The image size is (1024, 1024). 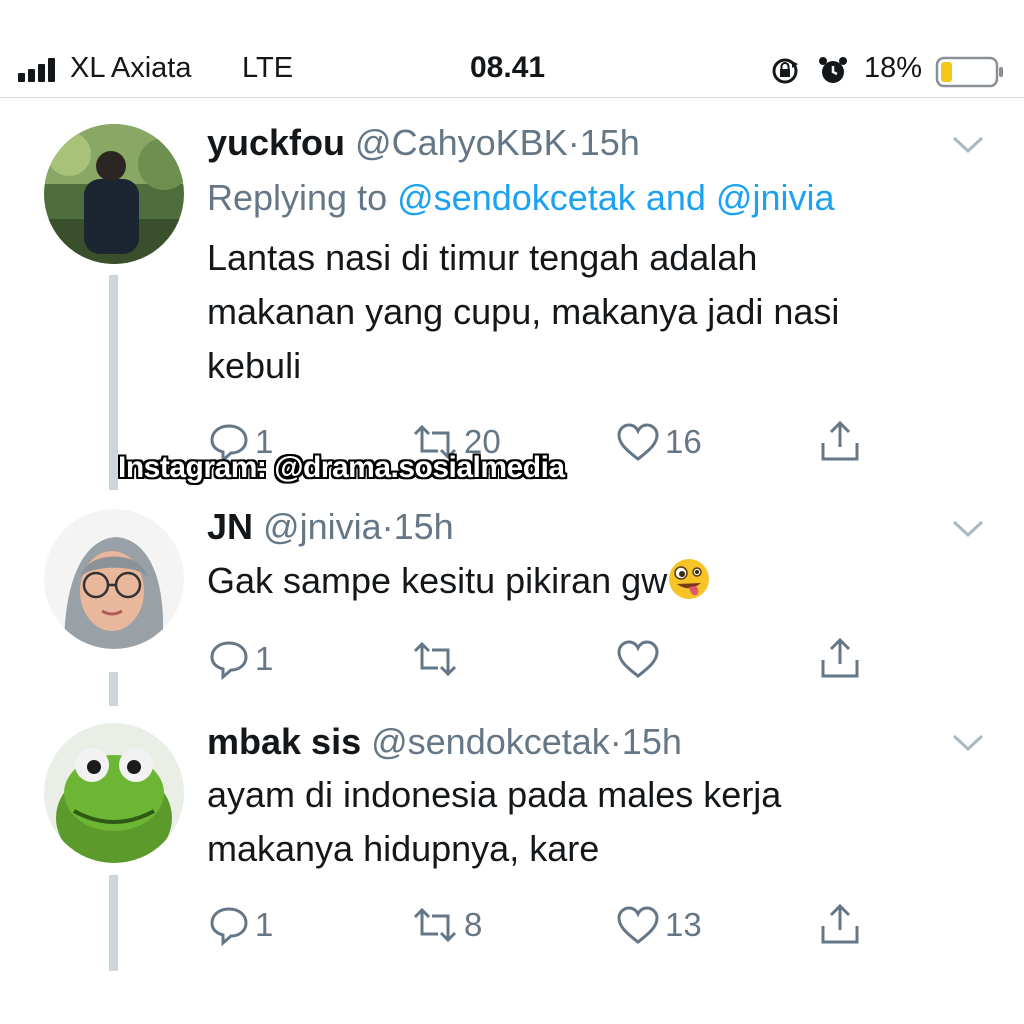 I want to click on retweet-count: 8, so click(x=473, y=924).